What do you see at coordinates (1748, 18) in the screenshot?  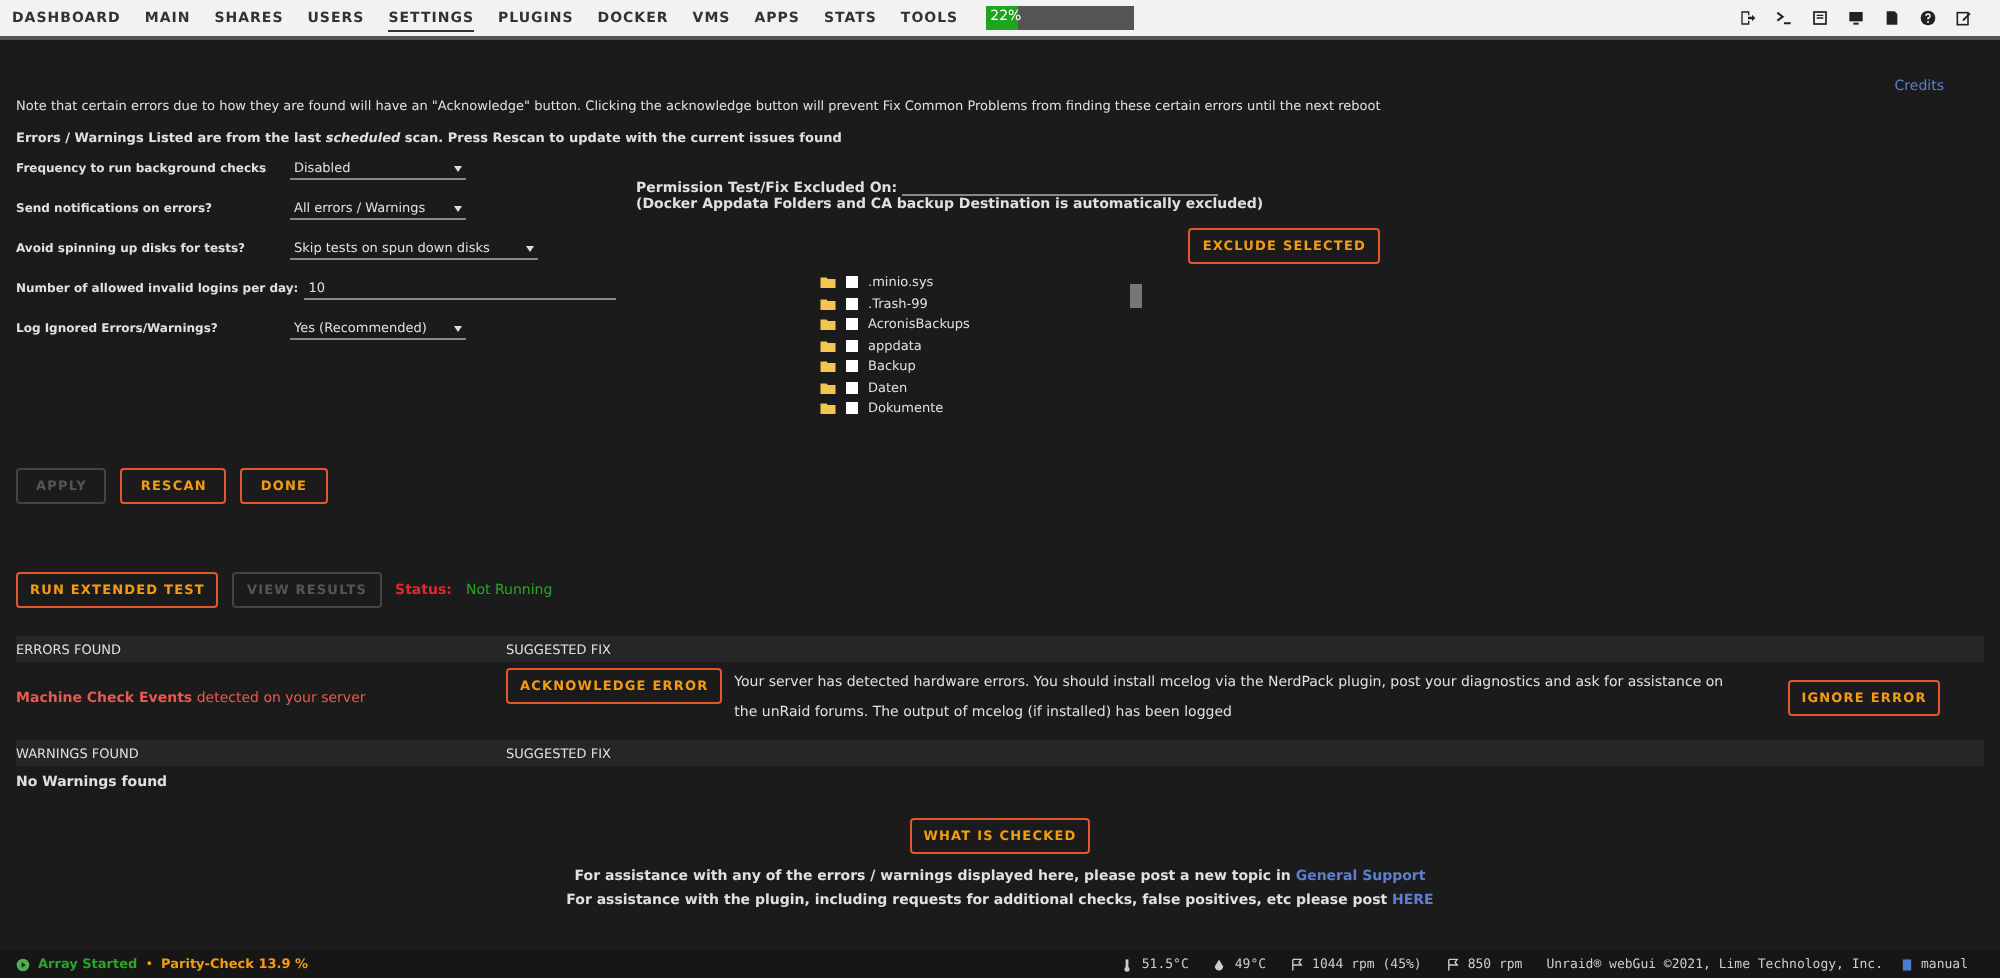 I see `logout-icon` at bounding box center [1748, 18].